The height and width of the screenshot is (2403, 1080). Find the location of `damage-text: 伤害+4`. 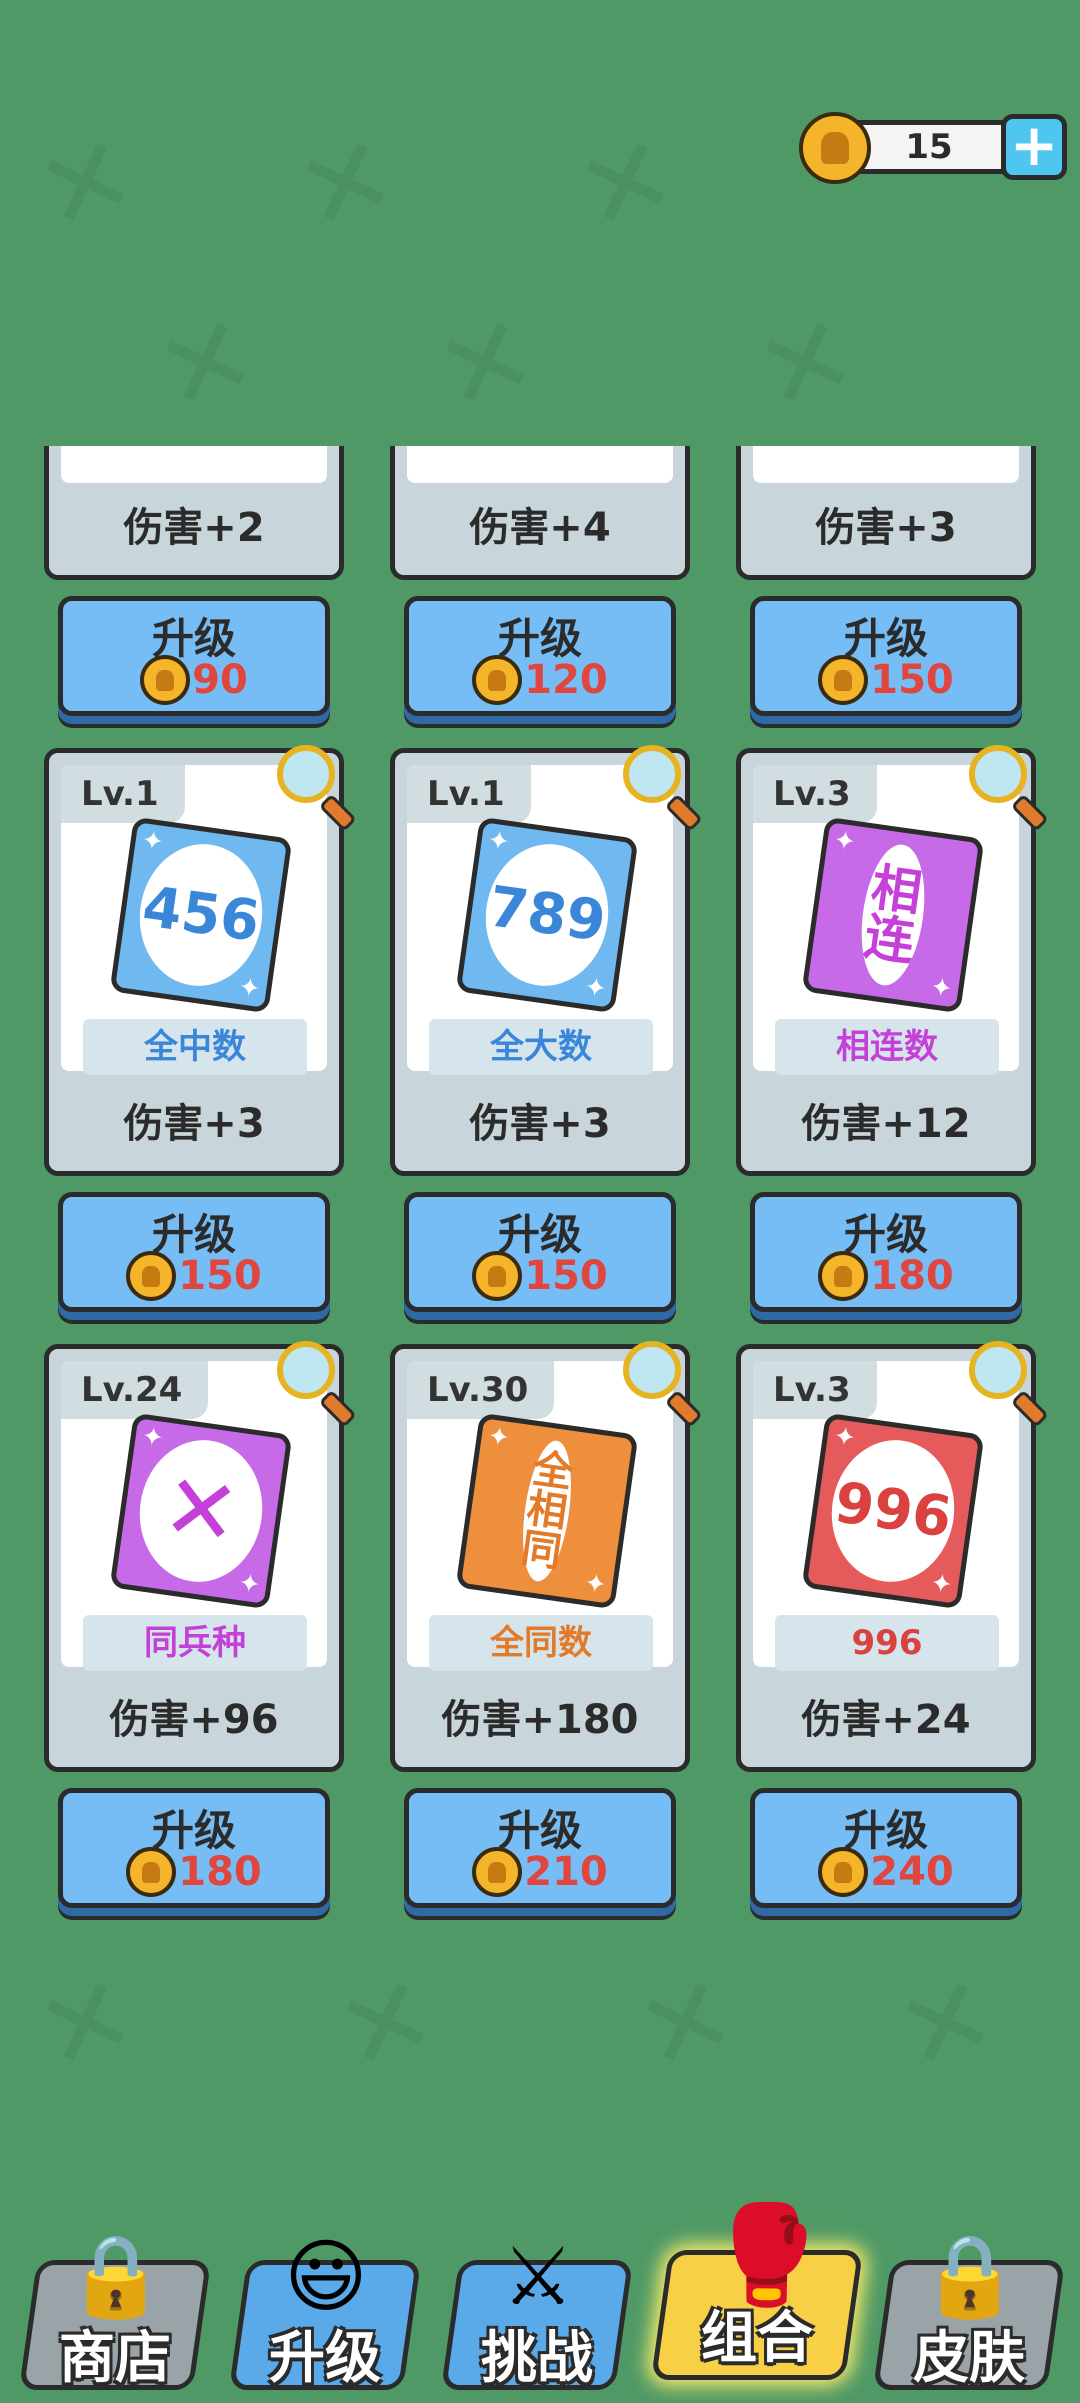

damage-text: 伤害+4 is located at coordinates (540, 528).